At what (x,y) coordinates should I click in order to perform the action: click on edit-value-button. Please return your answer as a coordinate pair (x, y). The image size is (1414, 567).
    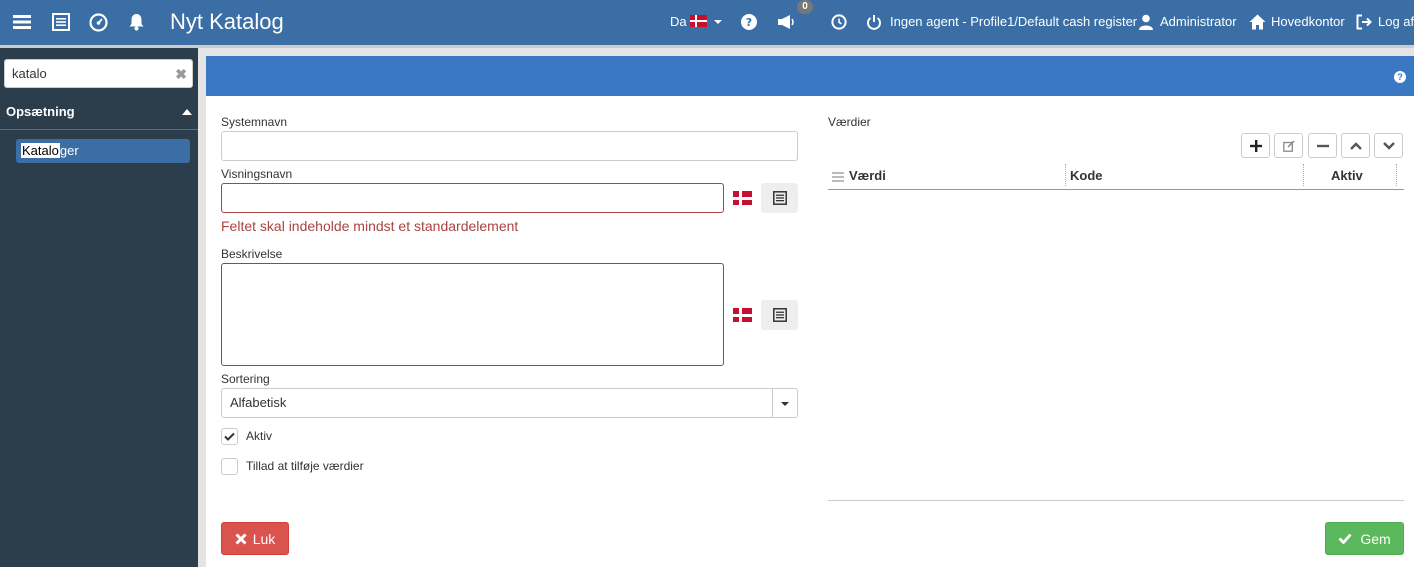
    Looking at the image, I should click on (1288, 145).